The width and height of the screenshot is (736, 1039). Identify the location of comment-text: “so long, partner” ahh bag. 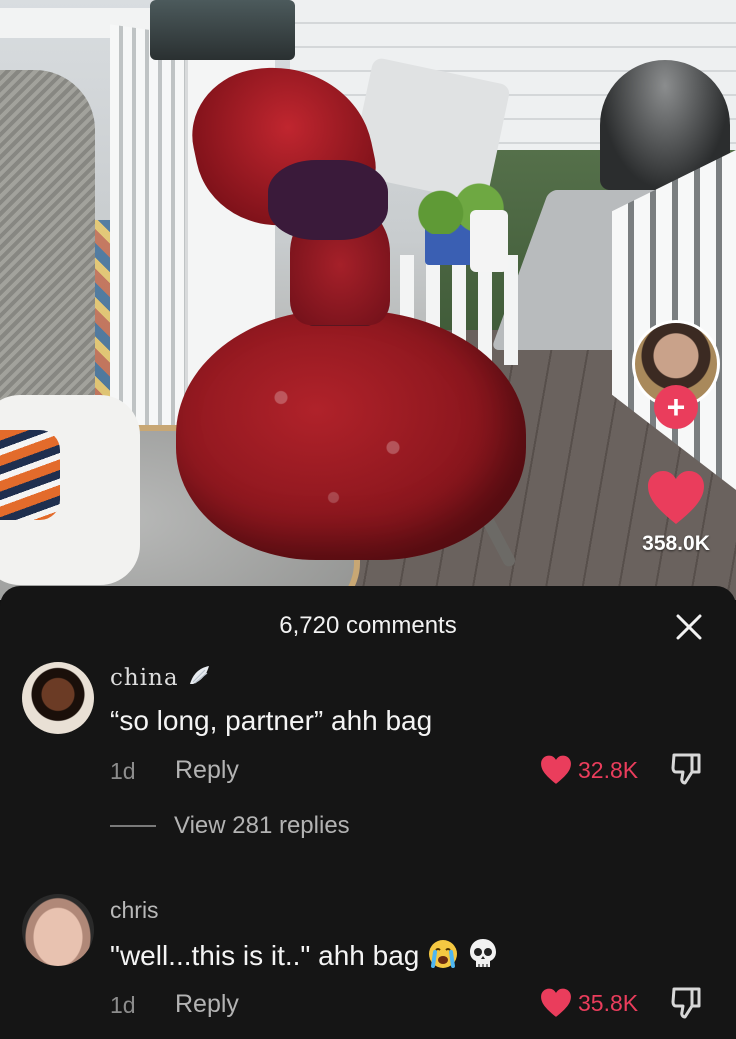
(271, 720).